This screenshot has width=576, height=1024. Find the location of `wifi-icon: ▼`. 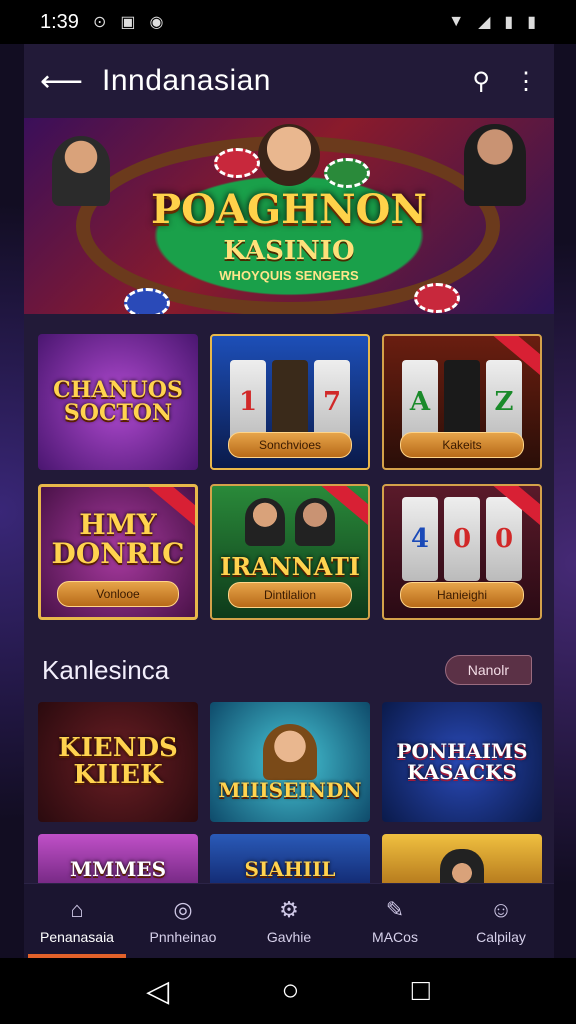

wifi-icon: ▼ is located at coordinates (456, 21).